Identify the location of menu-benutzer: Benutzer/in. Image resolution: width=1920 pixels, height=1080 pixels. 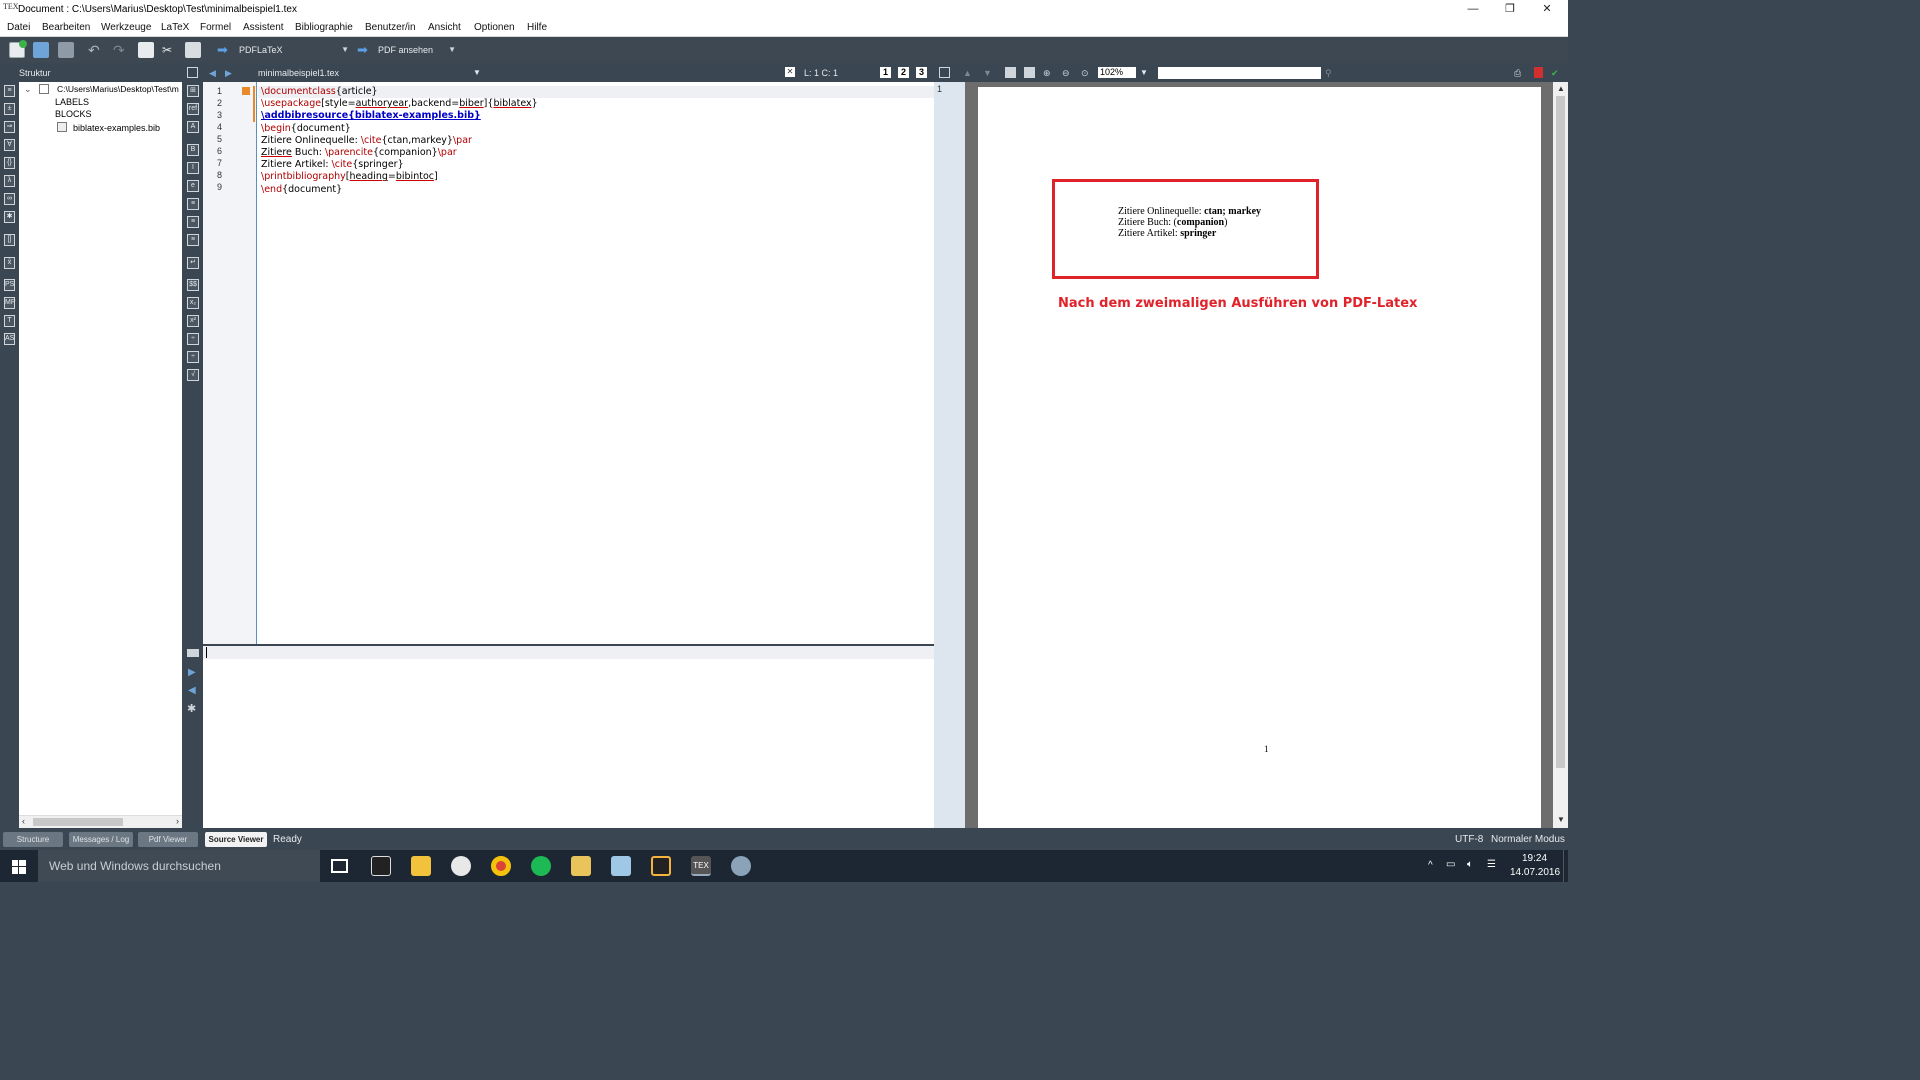
(390, 27).